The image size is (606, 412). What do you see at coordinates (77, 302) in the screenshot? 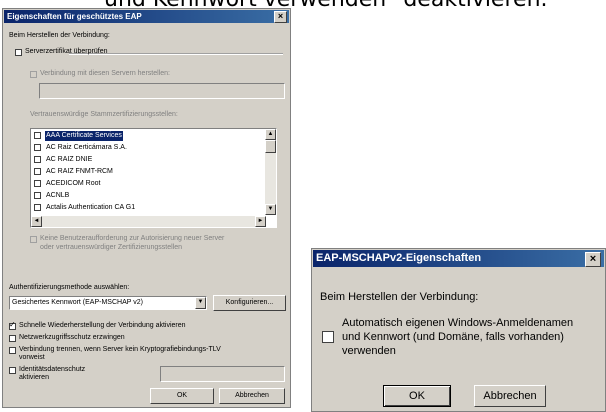
I see `auth-method-value: Gesichertes Kennwort (EAP-MSCHAP v2)` at bounding box center [77, 302].